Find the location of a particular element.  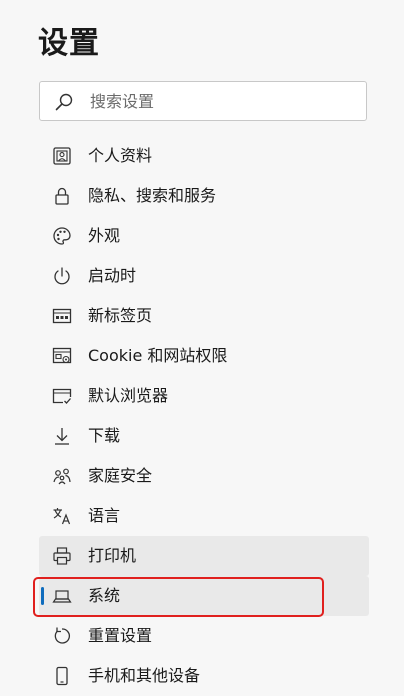

palette-icon is located at coordinates (62, 236).